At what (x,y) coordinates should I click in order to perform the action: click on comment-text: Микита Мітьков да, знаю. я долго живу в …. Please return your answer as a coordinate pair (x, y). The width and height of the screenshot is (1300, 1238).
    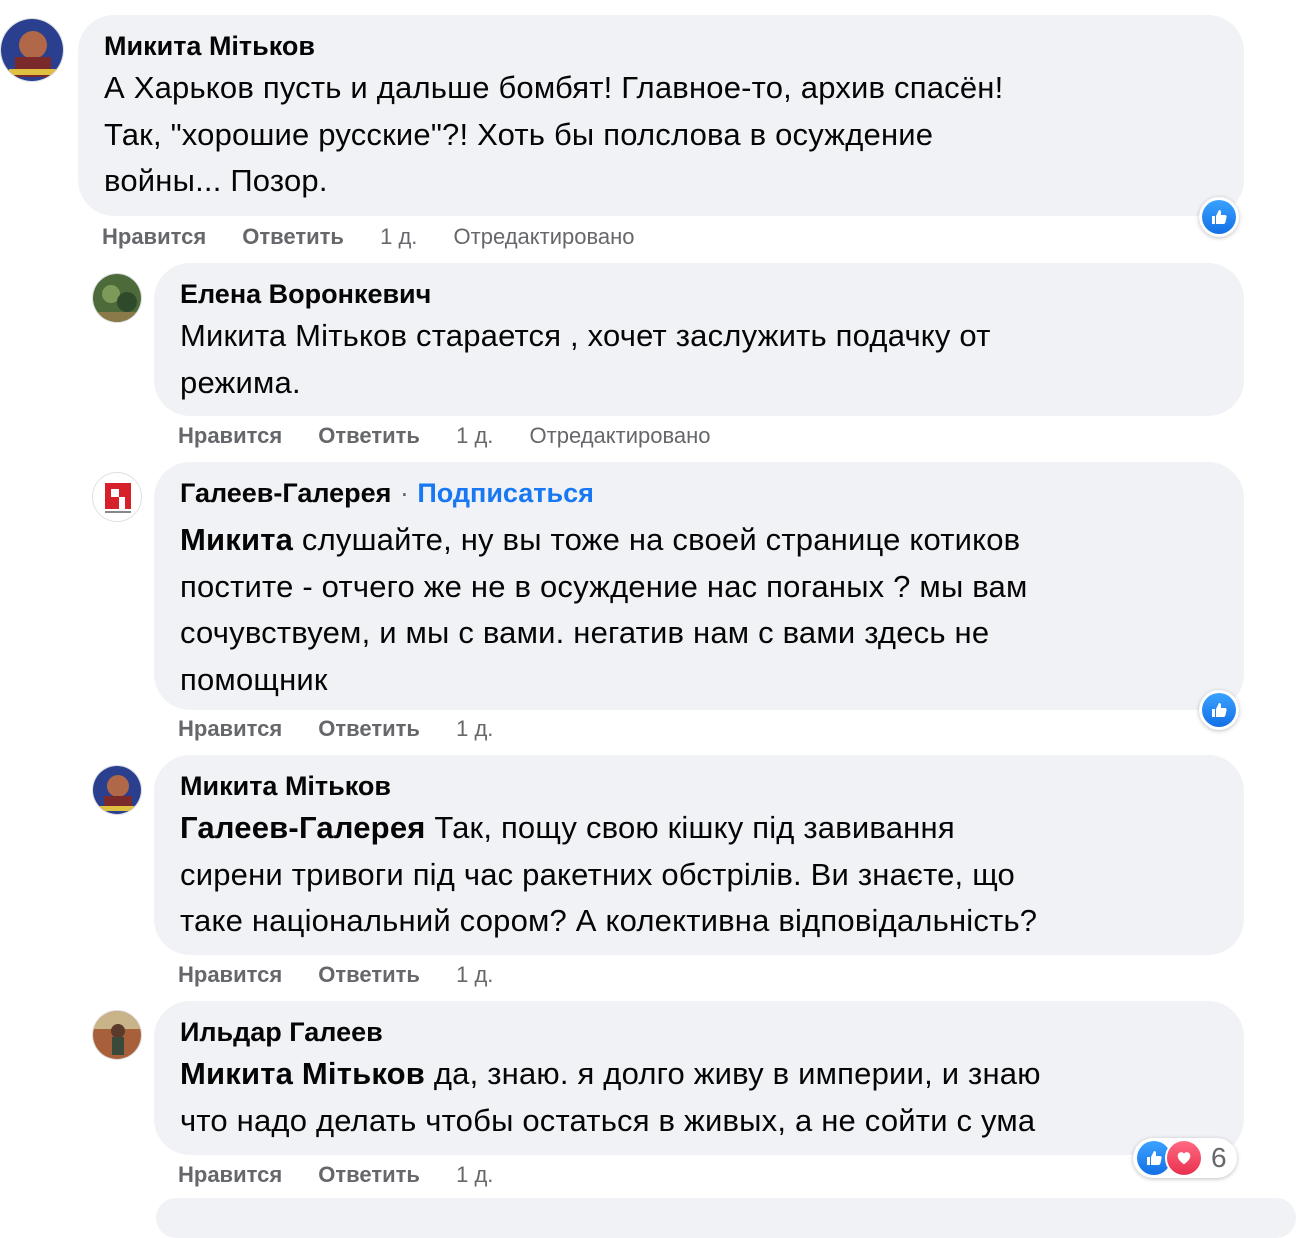
    Looking at the image, I should click on (610, 1097).